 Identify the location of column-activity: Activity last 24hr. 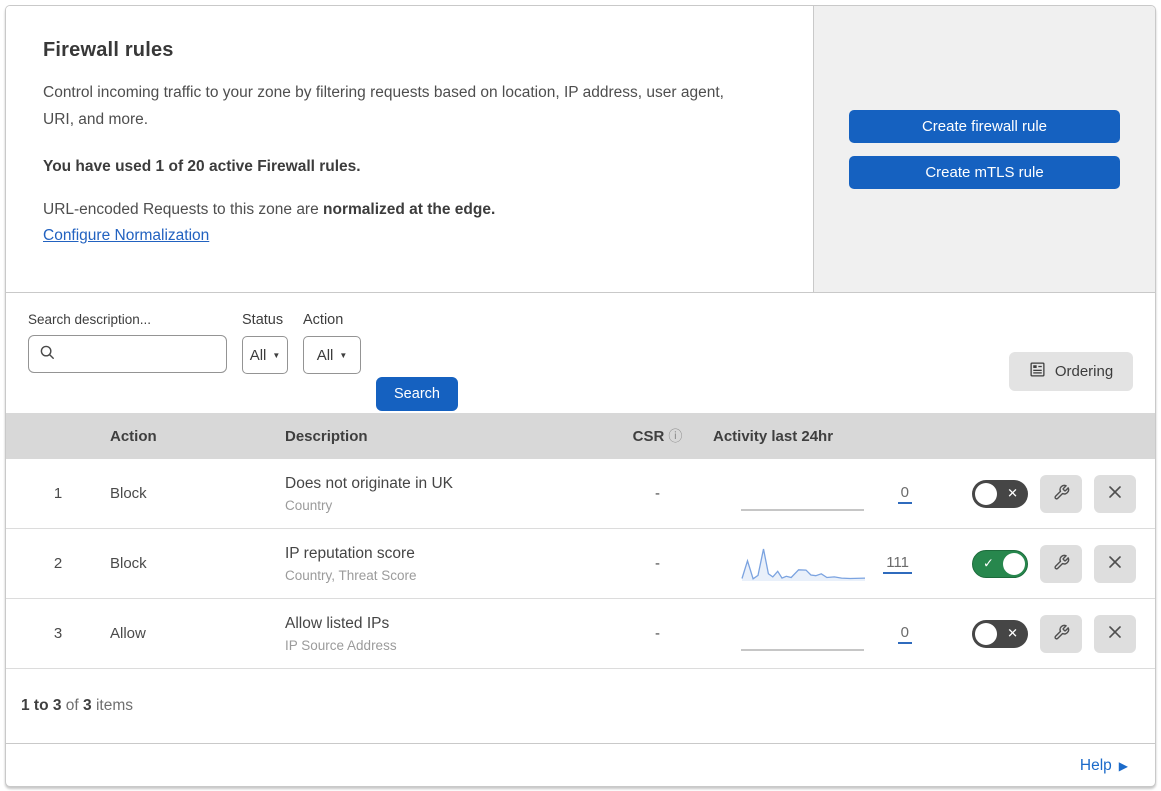
(773, 436).